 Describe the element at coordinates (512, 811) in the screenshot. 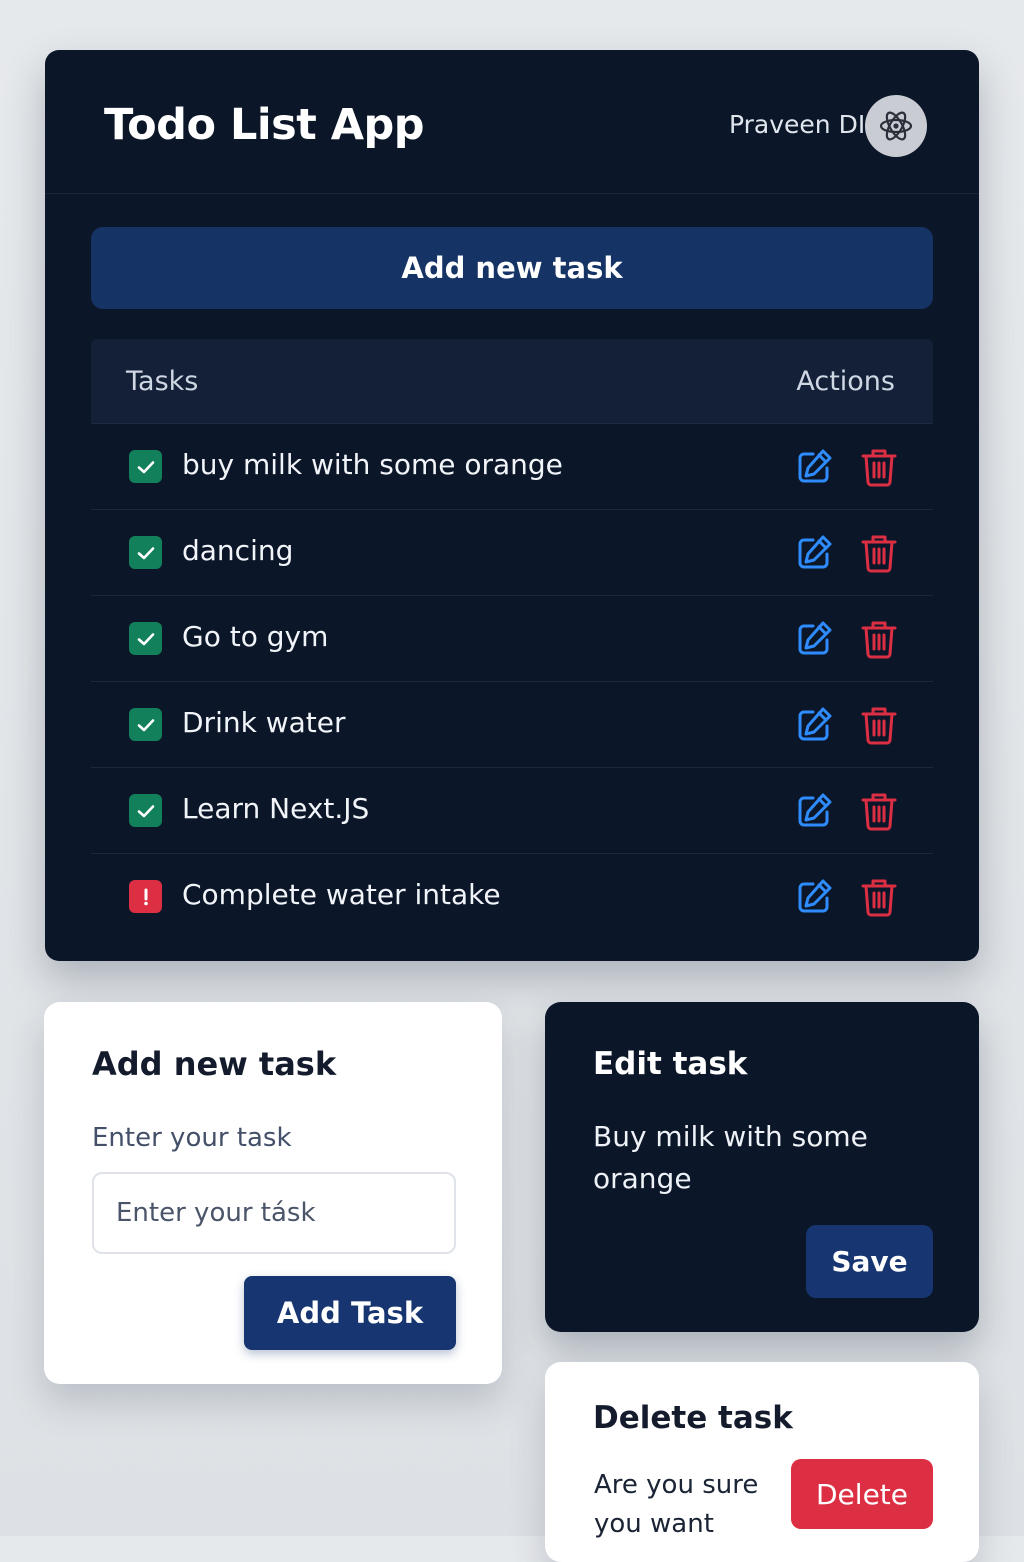

I see `table-row: Learn Next.JS` at that location.